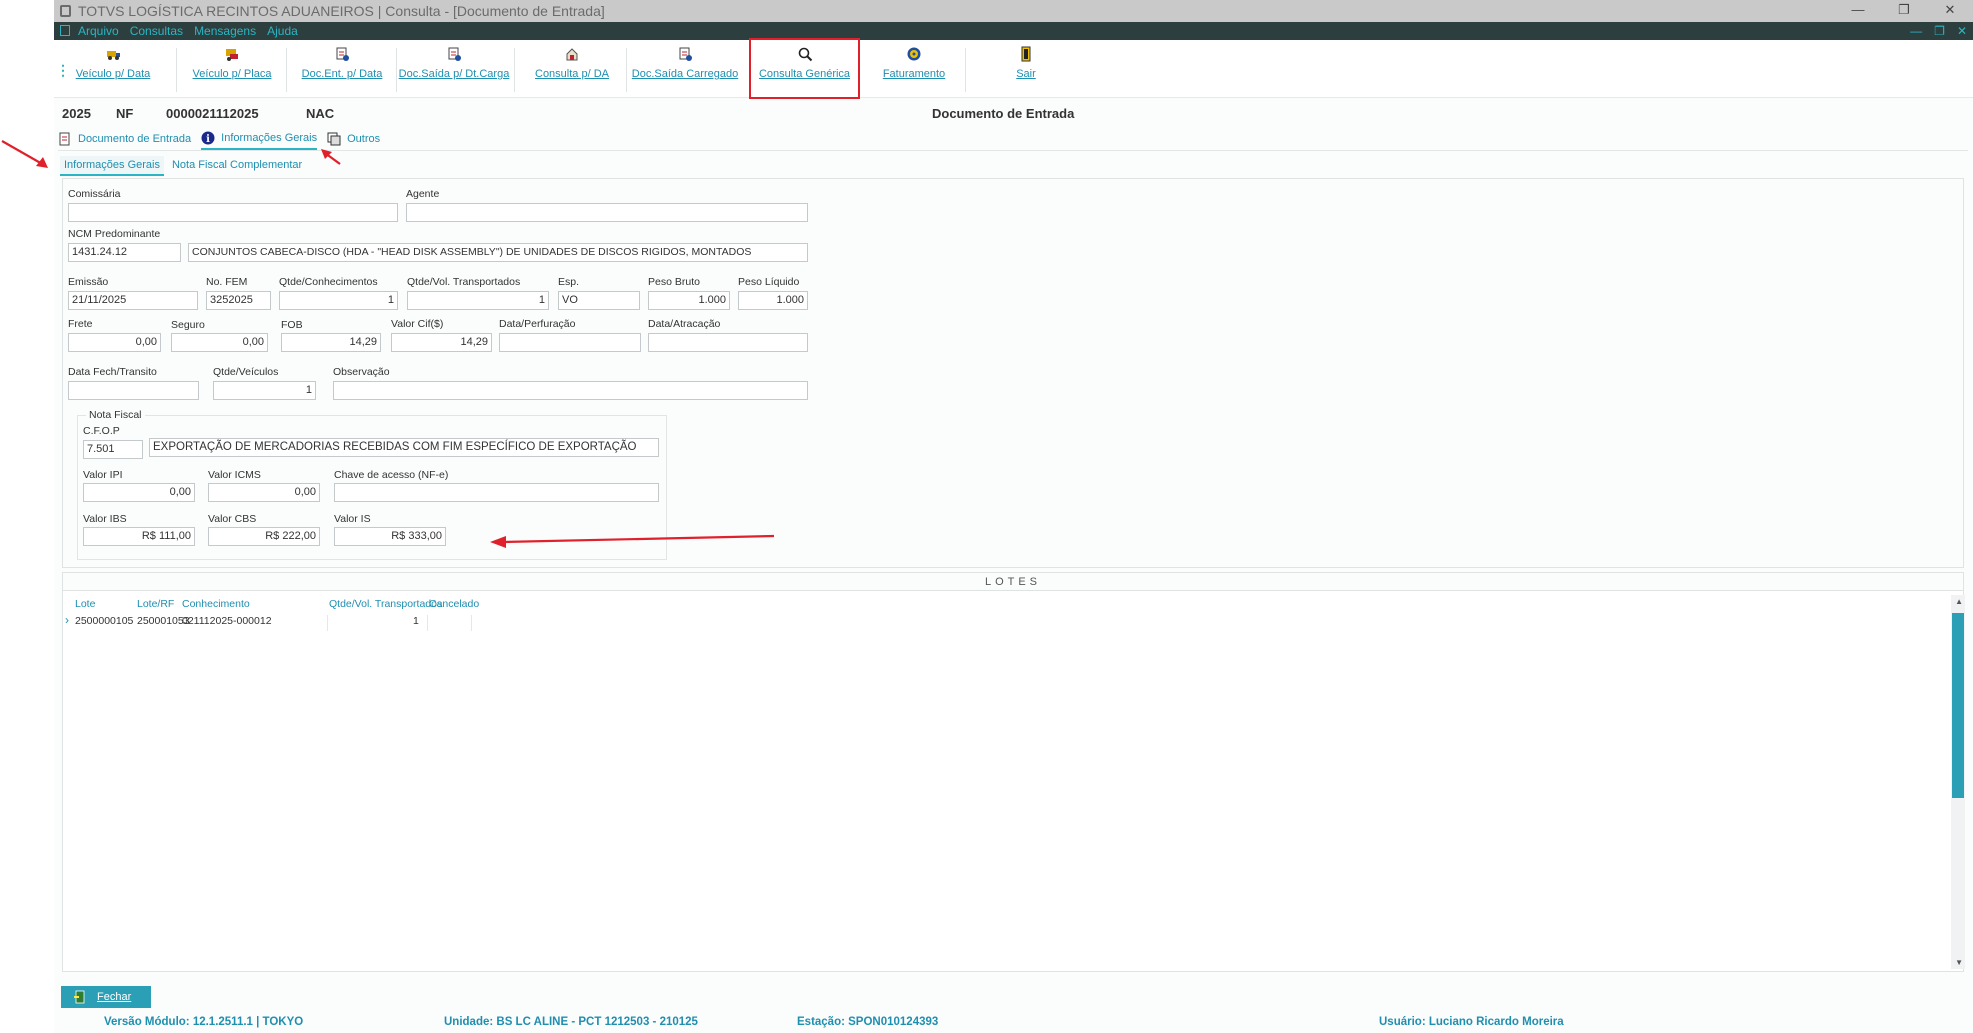 This screenshot has height=1033, width=1973. What do you see at coordinates (1959, 601) in the screenshot?
I see `scroll-up-icon: ▲` at bounding box center [1959, 601].